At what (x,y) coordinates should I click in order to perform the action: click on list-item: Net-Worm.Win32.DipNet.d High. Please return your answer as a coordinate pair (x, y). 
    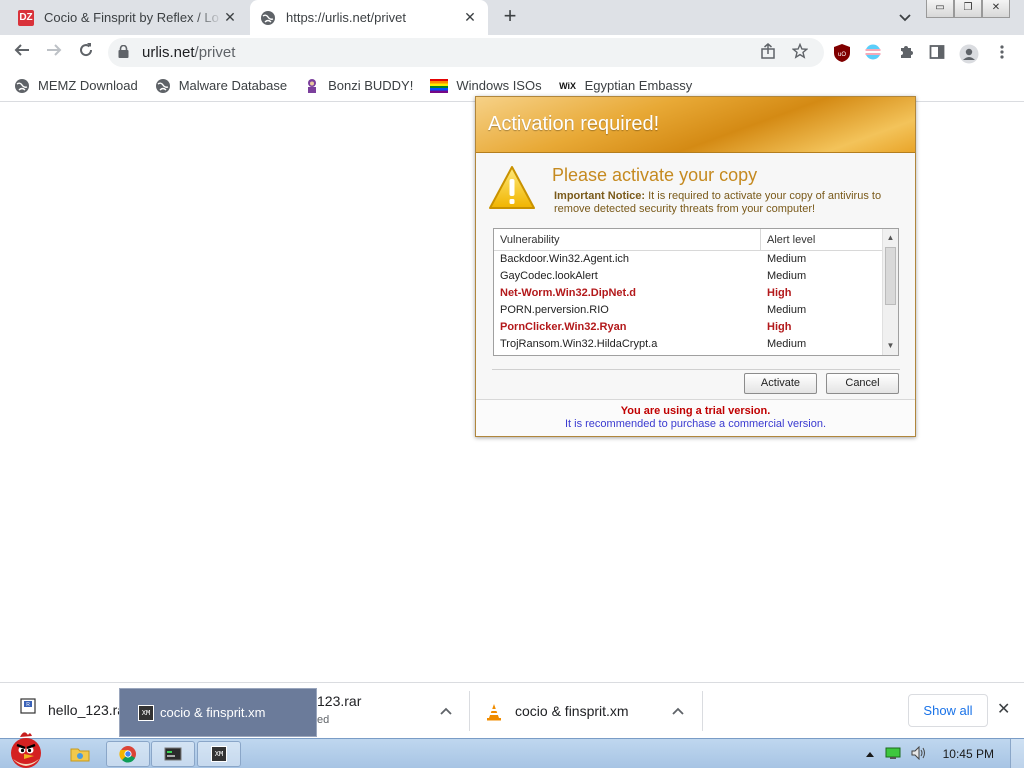
    Looking at the image, I should click on (696, 293).